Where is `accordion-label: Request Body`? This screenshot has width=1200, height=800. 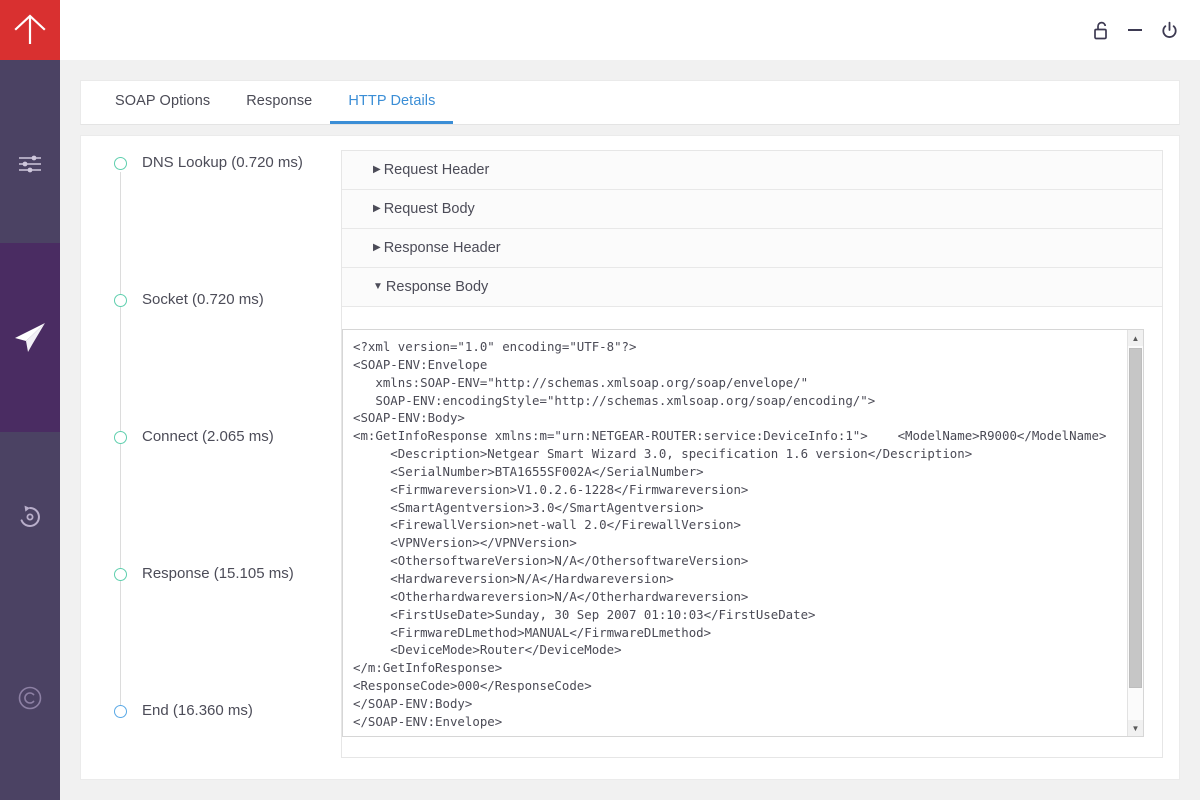
accordion-label: Request Body is located at coordinates (429, 209).